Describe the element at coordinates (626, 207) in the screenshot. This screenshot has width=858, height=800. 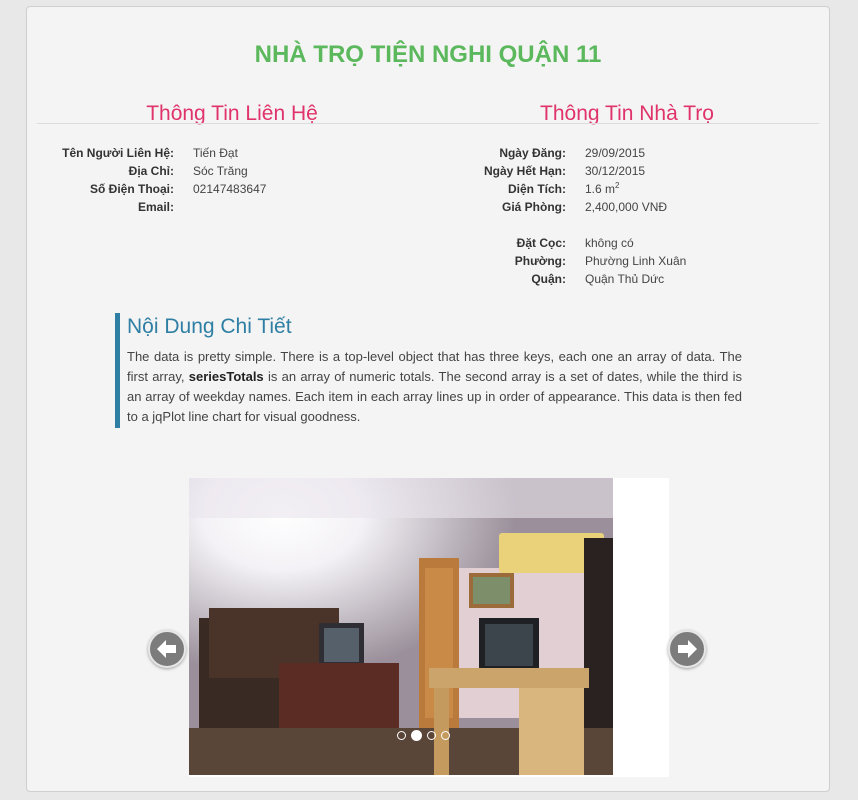
I see `price-value: 2,400,000 VNĐ` at that location.